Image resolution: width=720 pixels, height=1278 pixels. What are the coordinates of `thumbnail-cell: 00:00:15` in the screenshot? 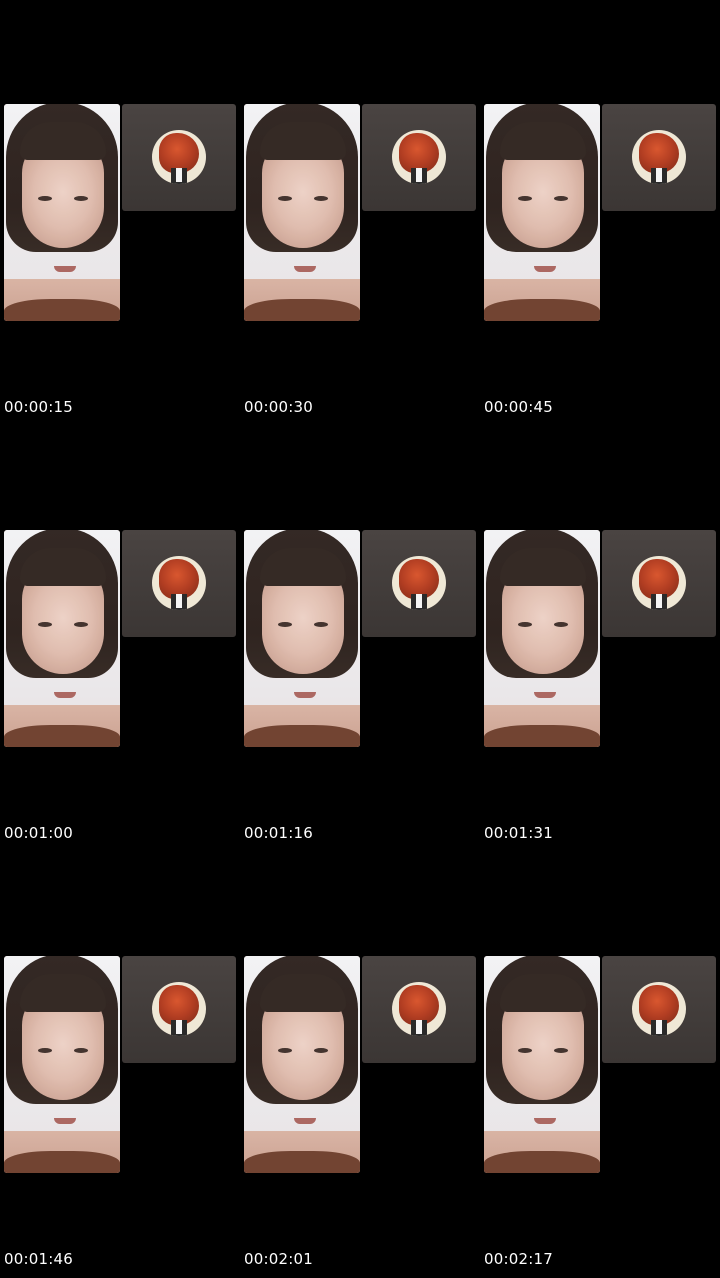 It's located at (120, 213).